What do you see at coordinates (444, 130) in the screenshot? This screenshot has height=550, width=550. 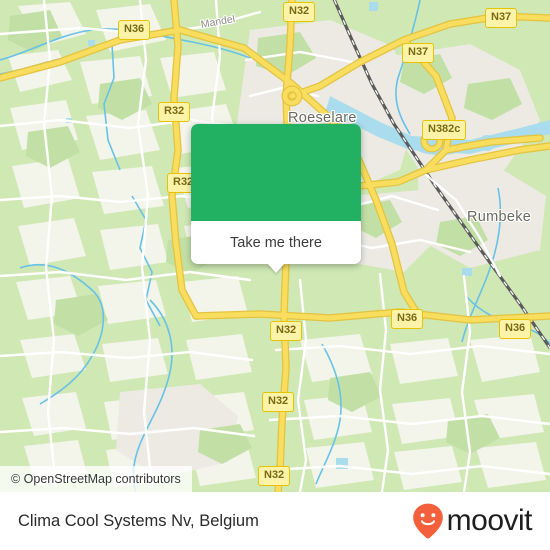 I see `road-shield-n382c: N382c` at bounding box center [444, 130].